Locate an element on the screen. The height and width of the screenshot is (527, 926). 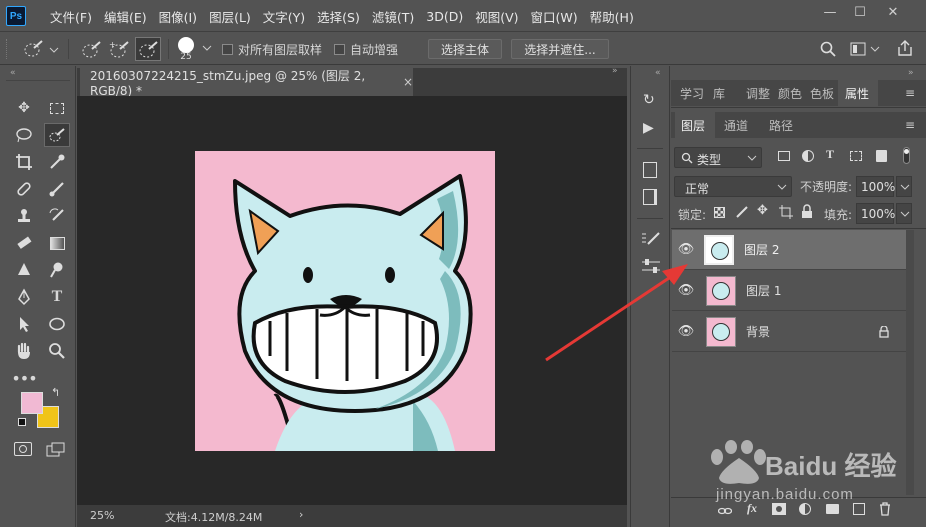
opacity-input: 100% is located at coordinates (875, 186).